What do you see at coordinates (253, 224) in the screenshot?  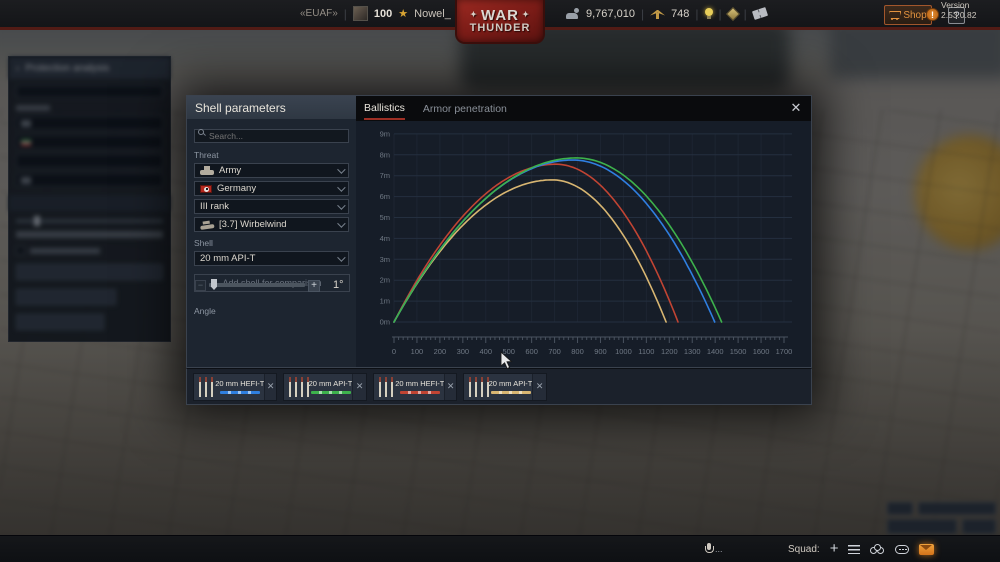 I see `dropdown-value: [3.7] Wirbelwind` at bounding box center [253, 224].